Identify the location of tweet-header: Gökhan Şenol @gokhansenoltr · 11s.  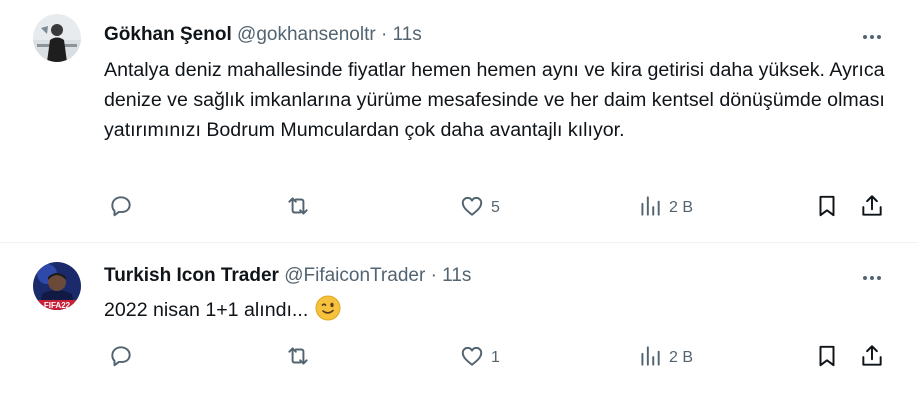
(263, 35).